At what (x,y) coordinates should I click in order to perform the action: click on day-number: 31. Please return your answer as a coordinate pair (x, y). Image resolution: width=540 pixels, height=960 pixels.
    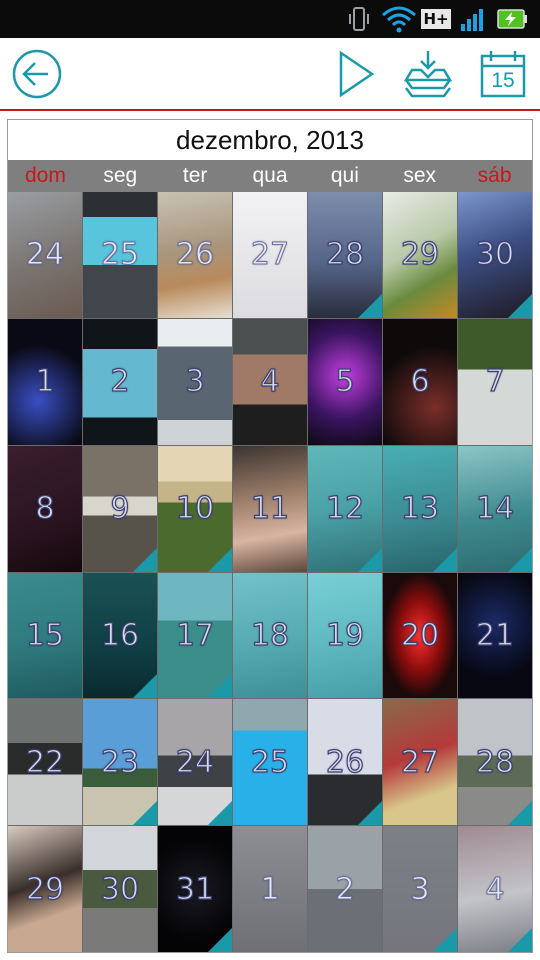
    Looking at the image, I should click on (195, 889).